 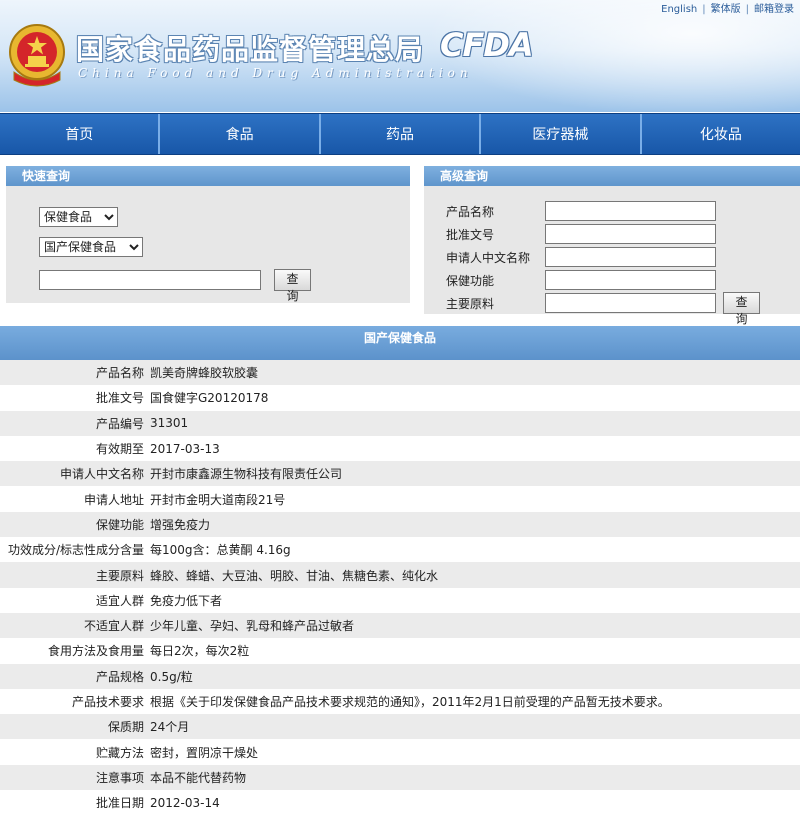 I want to click on quick-search-input, so click(x=150, y=280).